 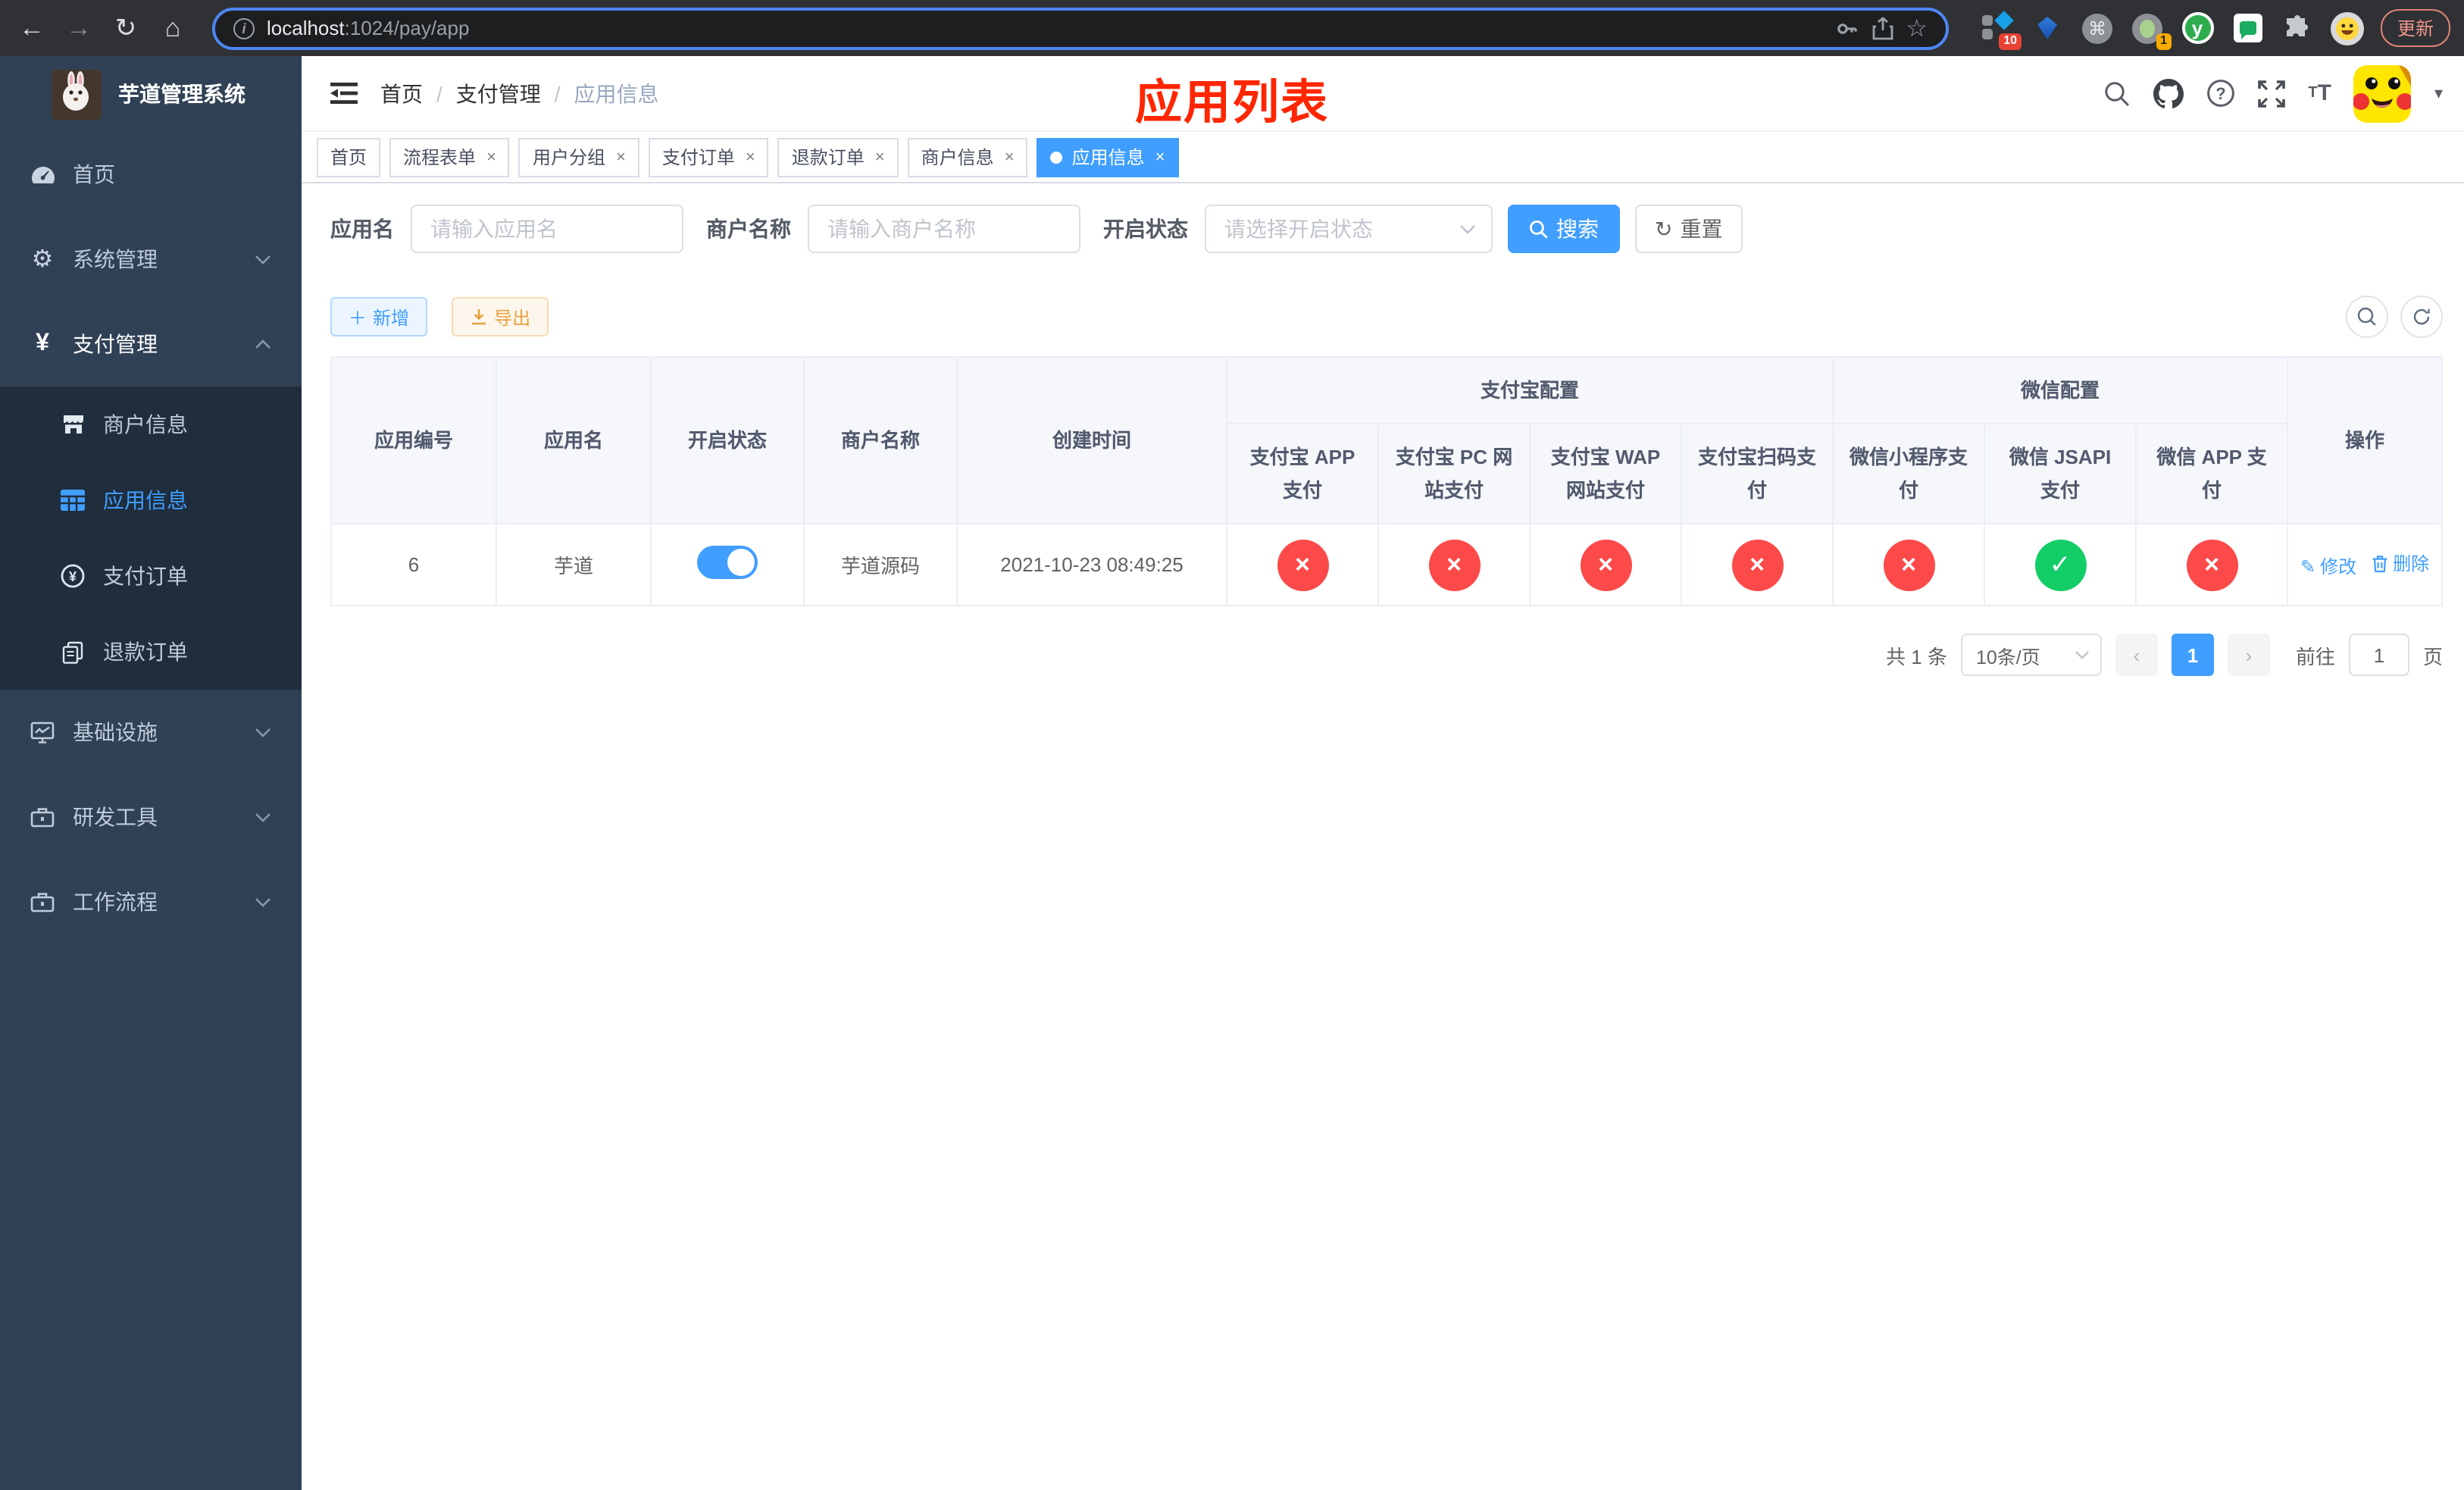 What do you see at coordinates (145, 576) in the screenshot?
I see `sidebar-item-label: 支付订单` at bounding box center [145, 576].